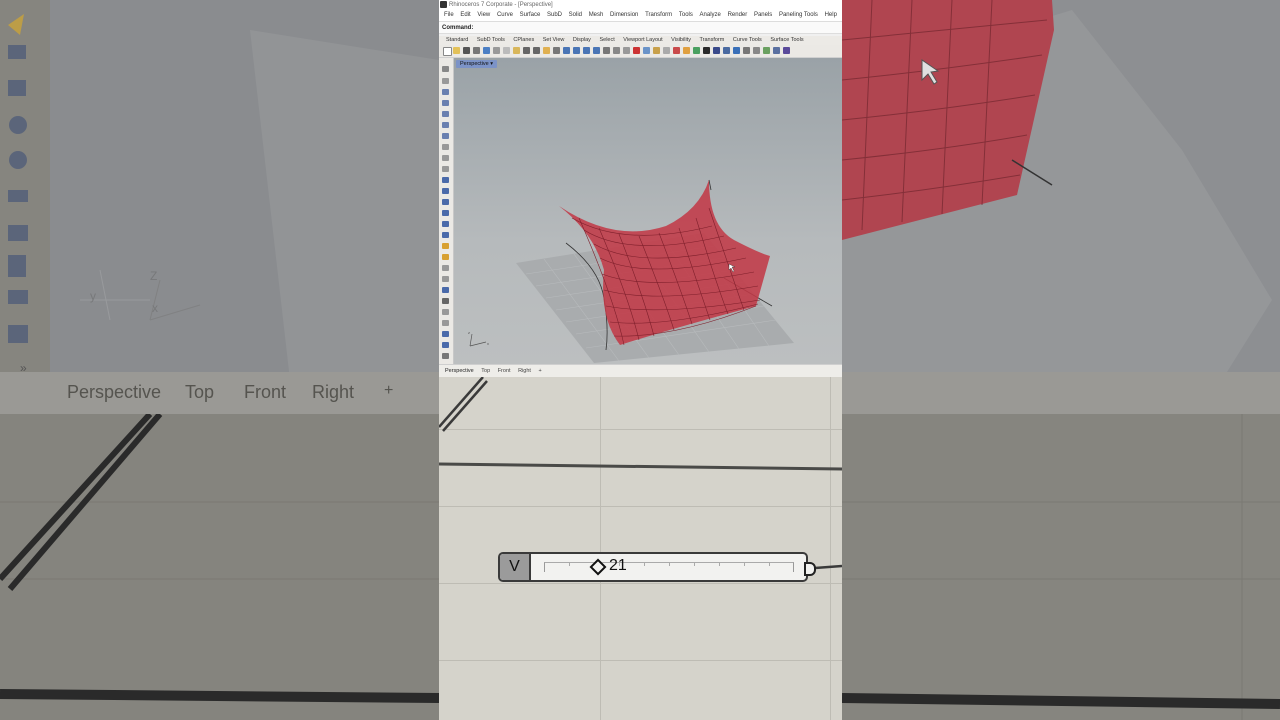 The width and height of the screenshot is (1280, 720). I want to click on print-icon, so click(476, 50).